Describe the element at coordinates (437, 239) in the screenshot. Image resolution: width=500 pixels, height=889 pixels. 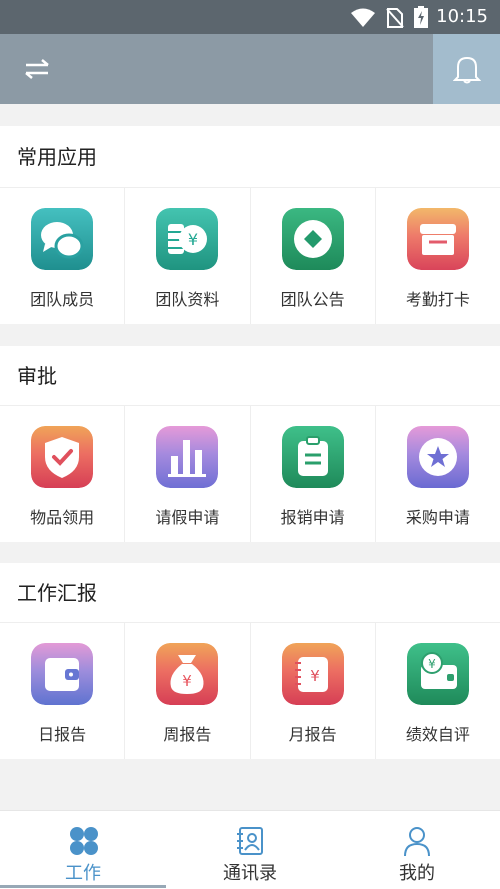
I see `storefront-icon` at that location.